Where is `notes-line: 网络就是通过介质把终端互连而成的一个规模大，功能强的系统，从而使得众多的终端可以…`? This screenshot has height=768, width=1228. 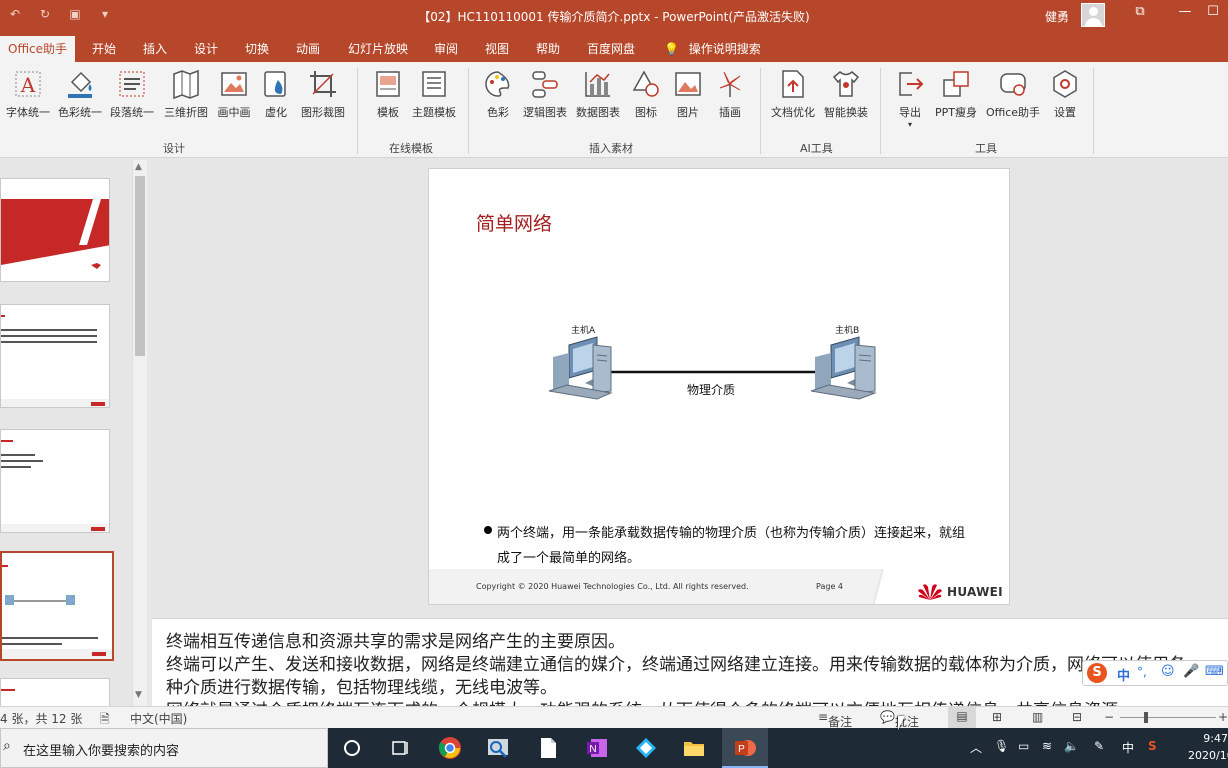 notes-line: 网络就是通过介质把终端互连而成的一个规模大，功能强的系统，从而使得众多的终端可以… is located at coordinates (650, 701).